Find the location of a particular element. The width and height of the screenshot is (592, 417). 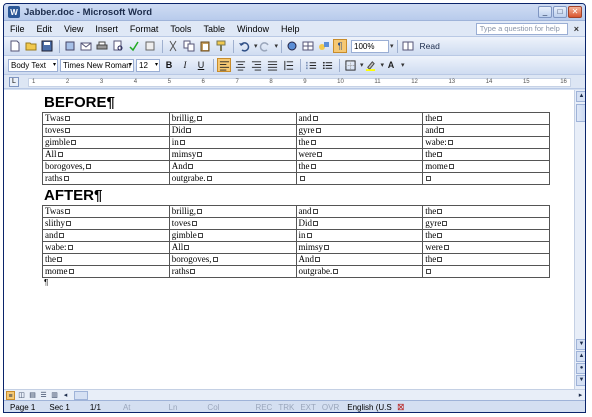

menu-window: Window is located at coordinates (253, 29).